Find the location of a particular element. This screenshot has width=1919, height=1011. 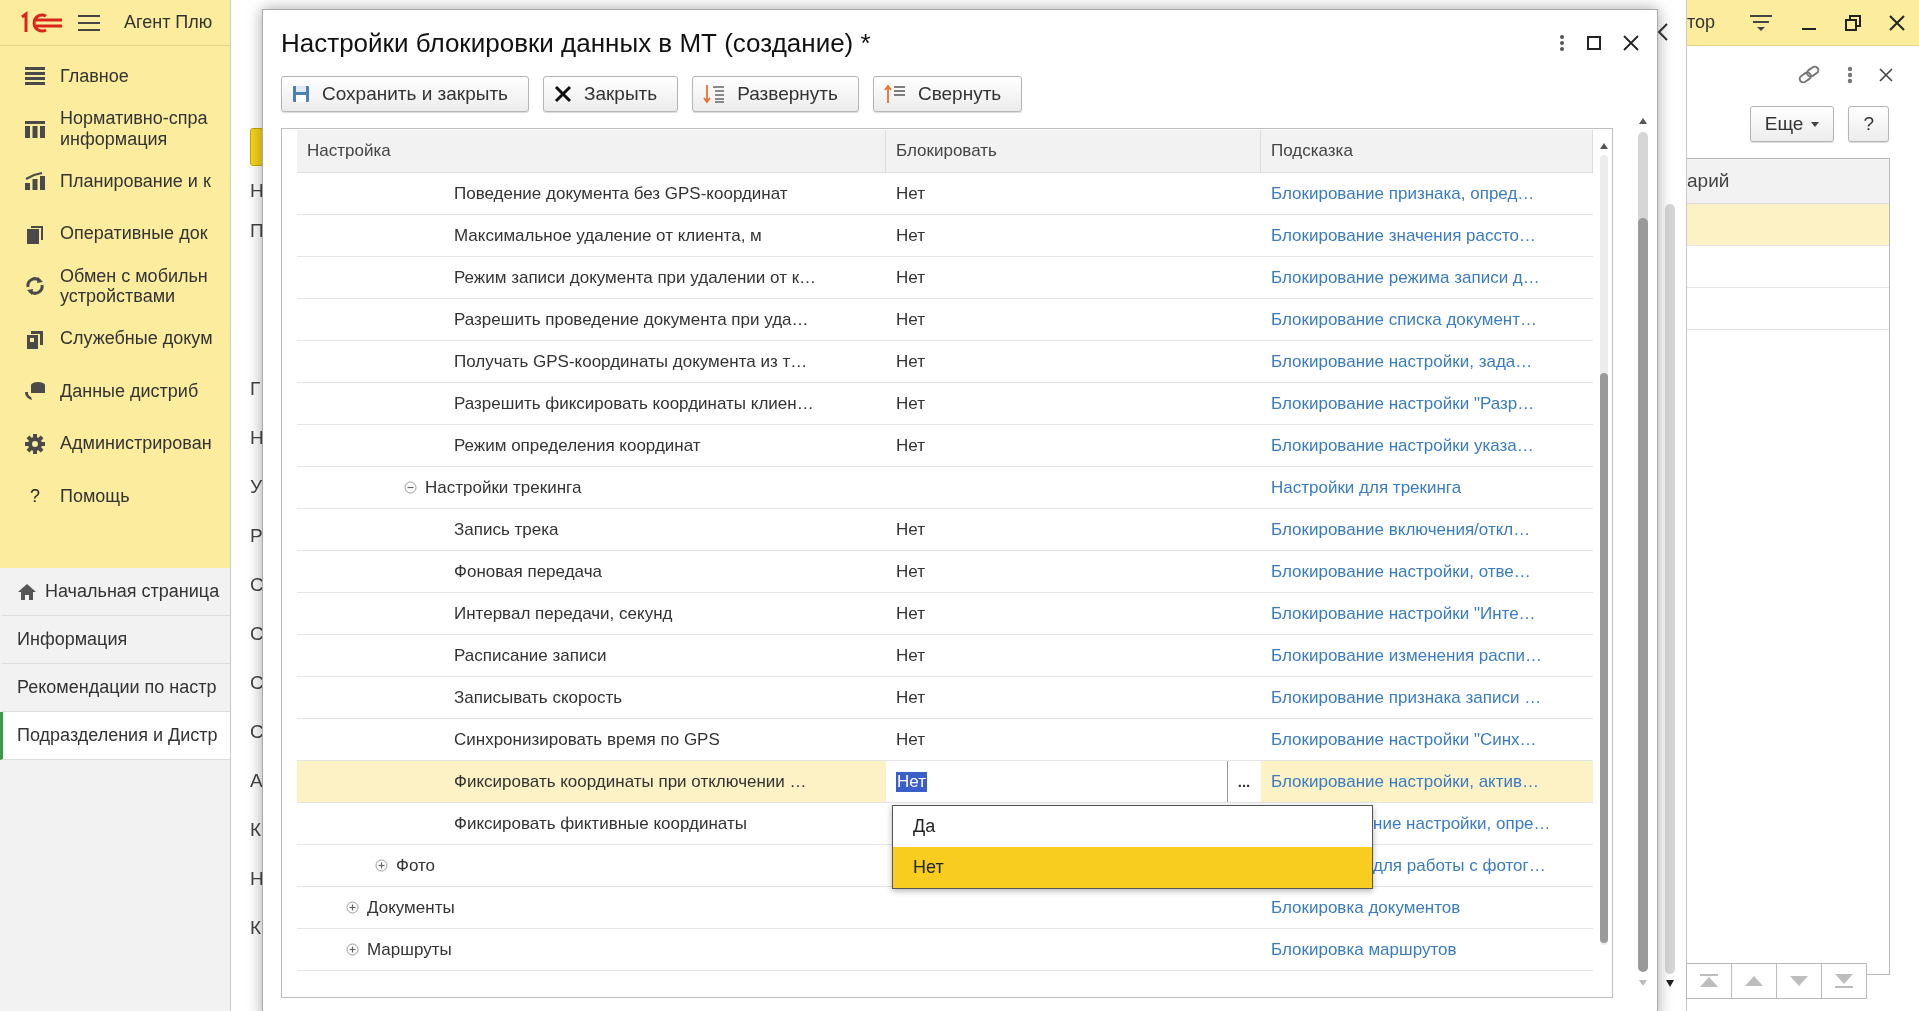

close-button: Закрыть is located at coordinates (611, 94).